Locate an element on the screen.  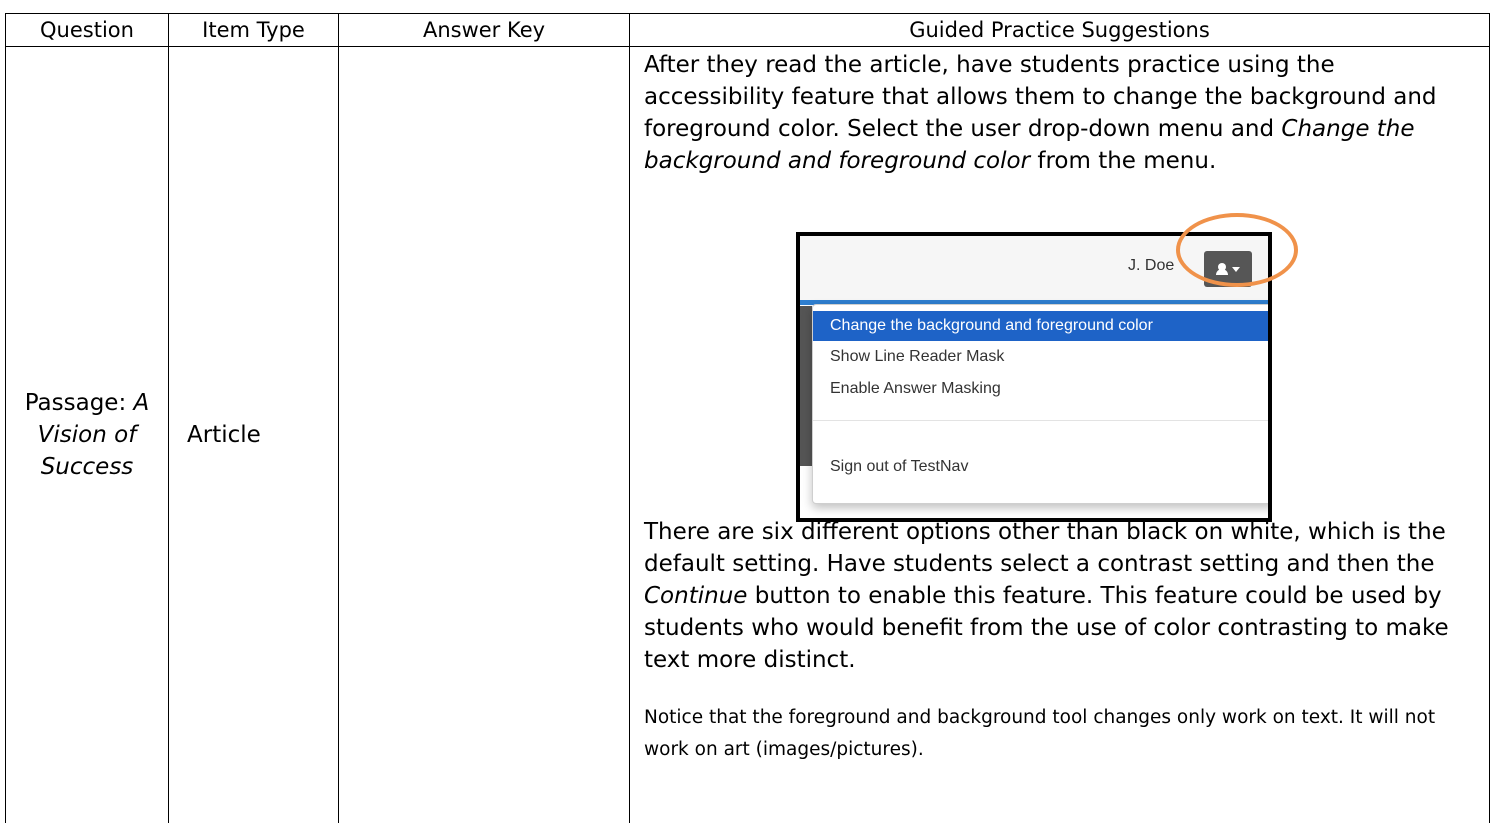
screenshot-left-strip is located at coordinates (806, 386).